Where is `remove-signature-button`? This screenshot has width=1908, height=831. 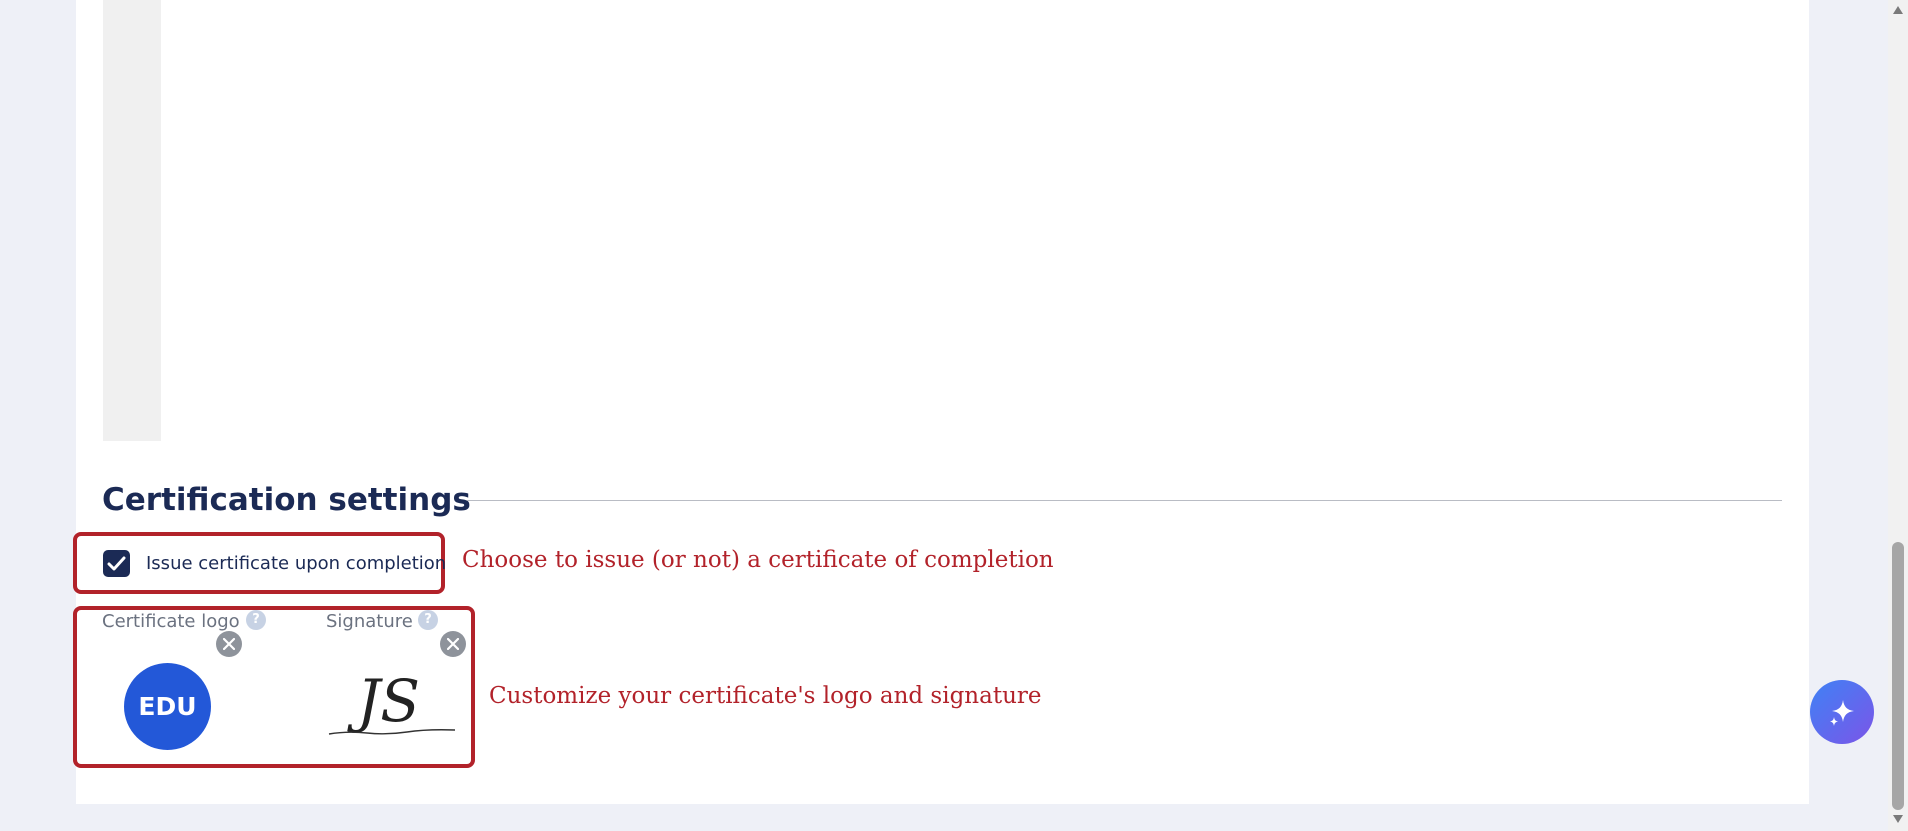
remove-signature-button is located at coordinates (453, 644).